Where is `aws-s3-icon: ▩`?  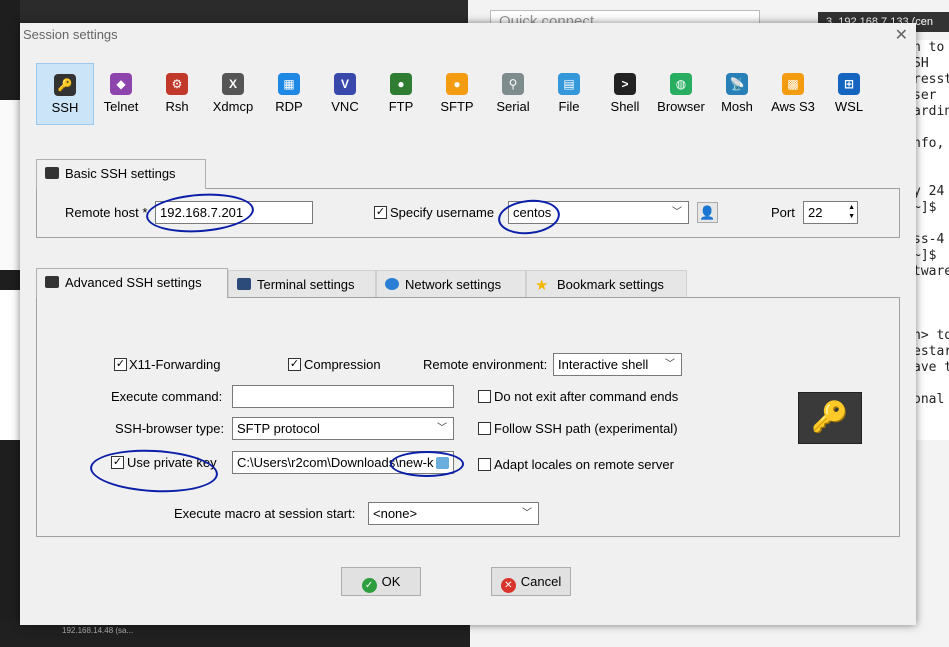 aws-s3-icon: ▩ is located at coordinates (793, 84).